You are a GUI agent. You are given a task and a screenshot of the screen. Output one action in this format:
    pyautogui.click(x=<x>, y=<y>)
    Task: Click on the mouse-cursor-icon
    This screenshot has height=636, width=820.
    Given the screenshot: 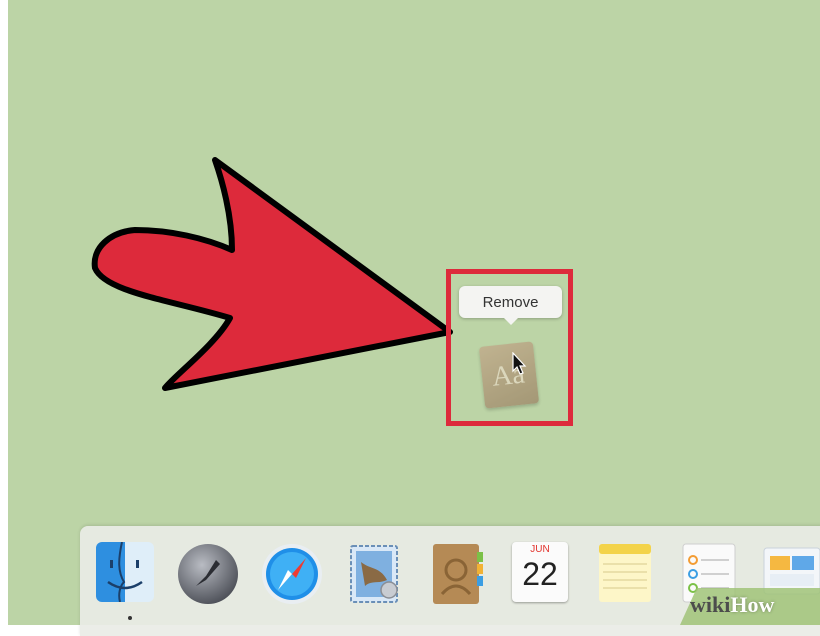 What is the action you would take?
    pyautogui.click(x=519, y=363)
    